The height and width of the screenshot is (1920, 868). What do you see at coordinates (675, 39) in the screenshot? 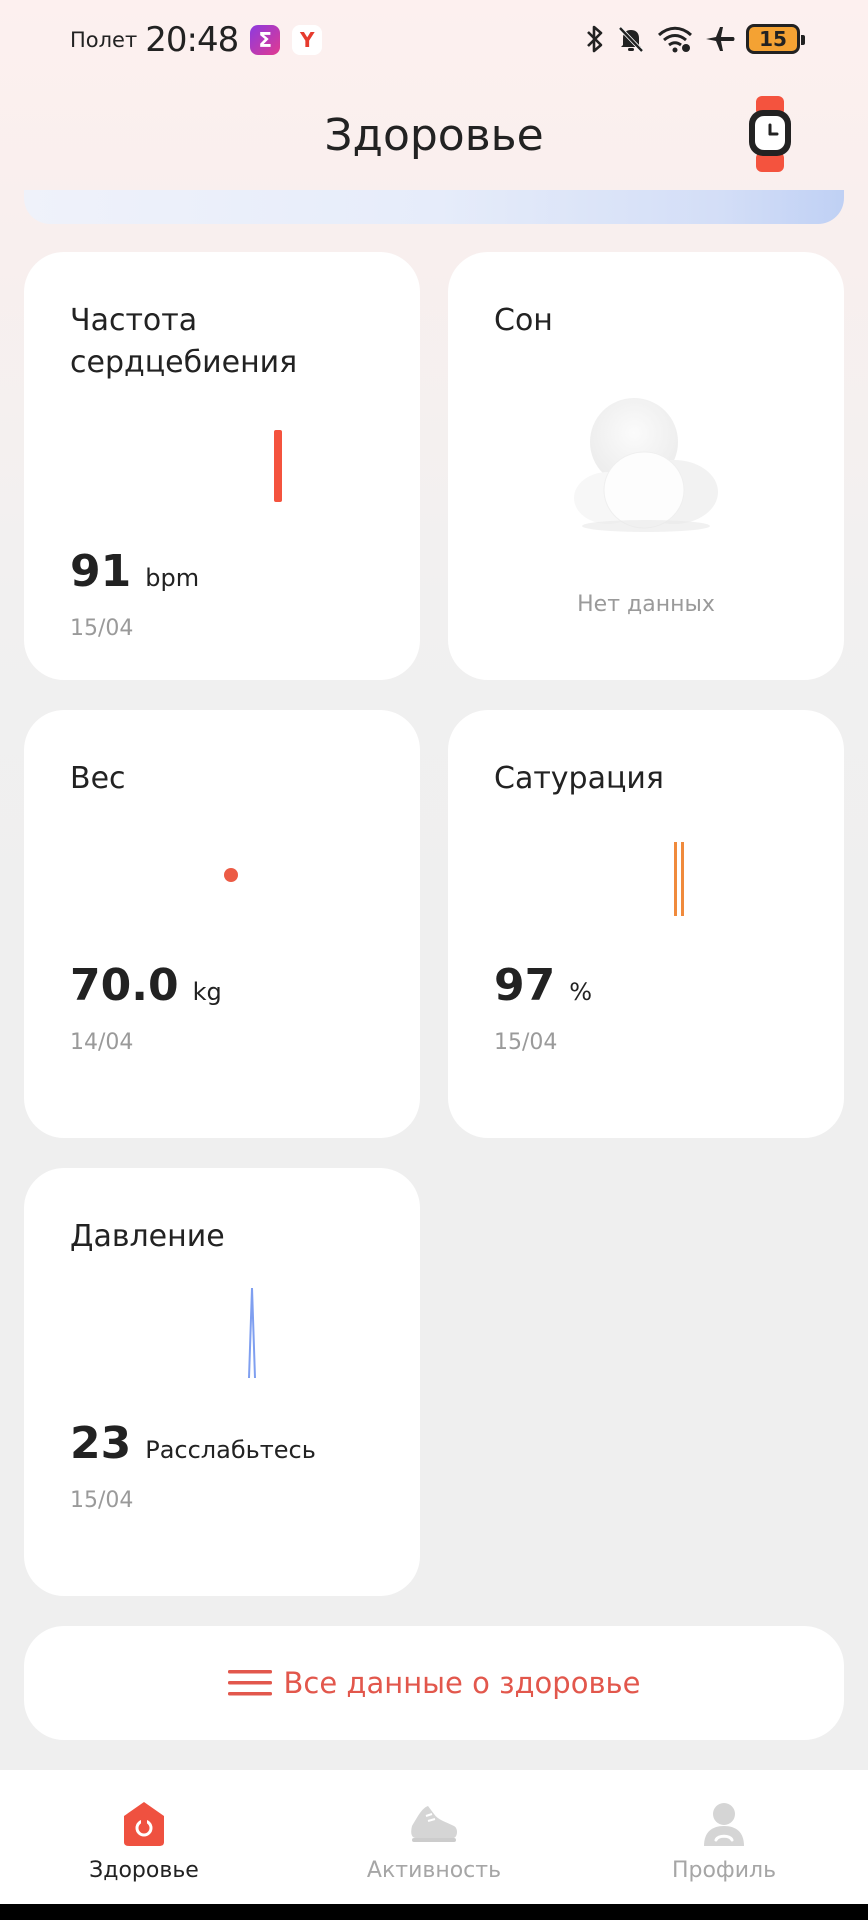
I see `wifi-icon` at bounding box center [675, 39].